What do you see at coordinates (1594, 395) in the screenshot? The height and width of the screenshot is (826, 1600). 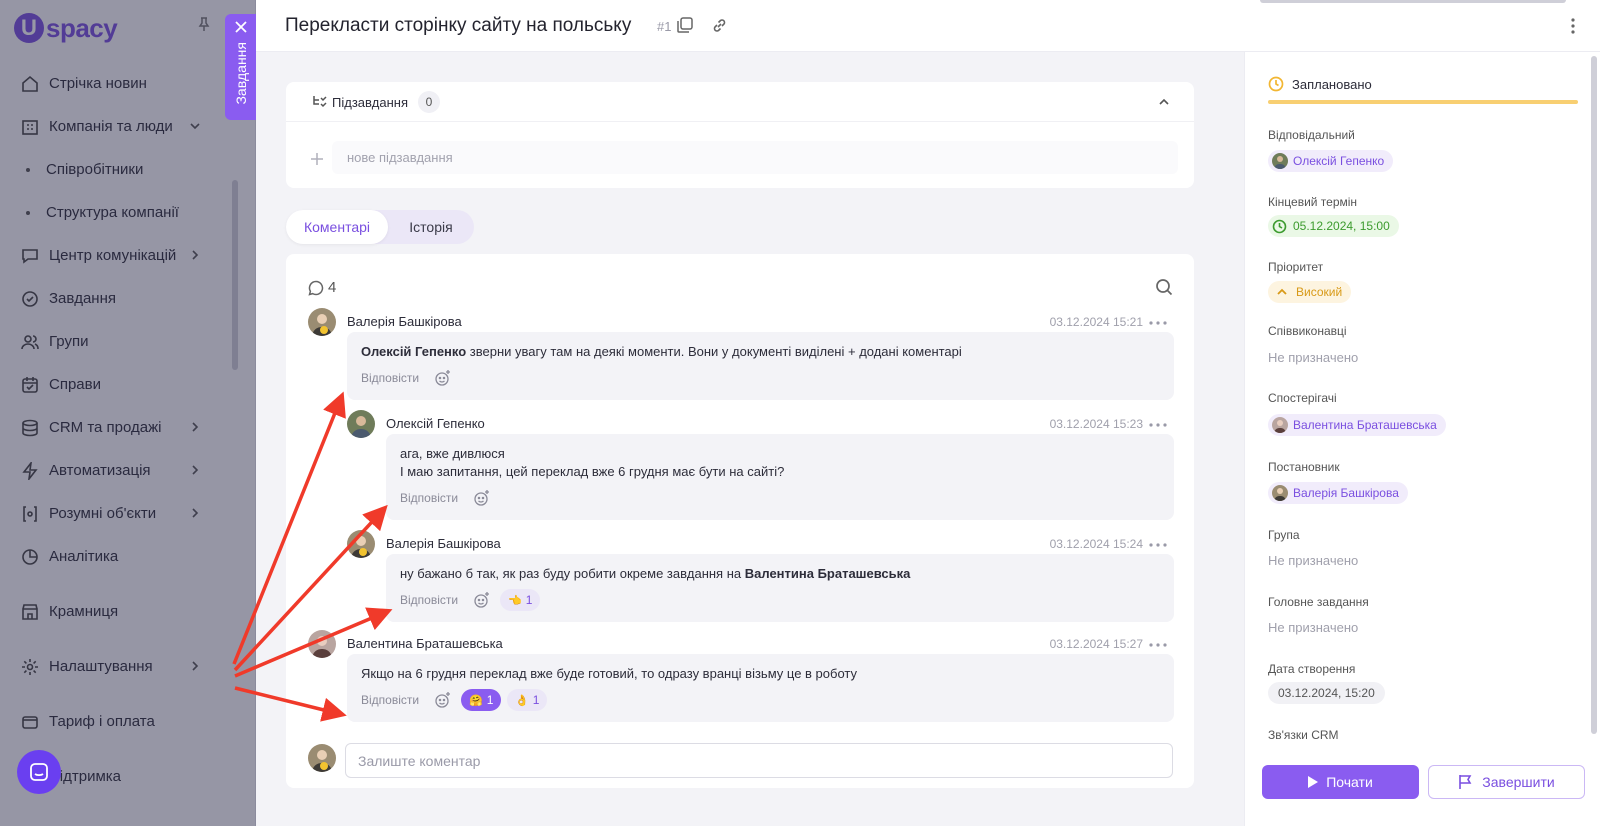 I see `details-scrollbar` at bounding box center [1594, 395].